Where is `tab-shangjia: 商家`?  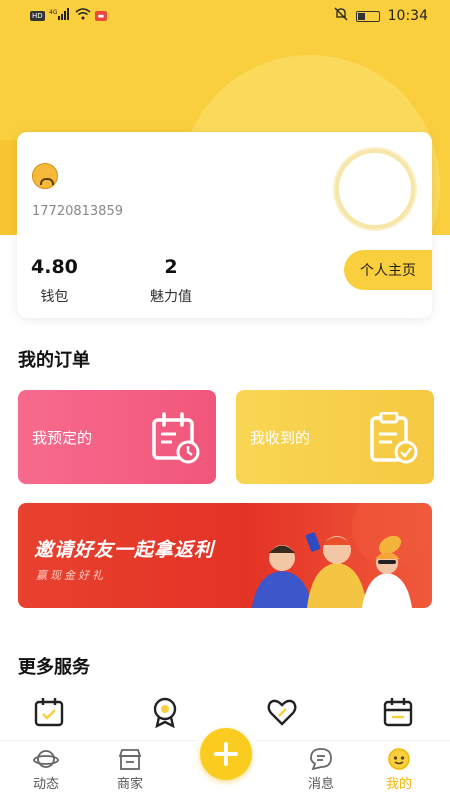 tab-shangjia: 商家 is located at coordinates (130, 769).